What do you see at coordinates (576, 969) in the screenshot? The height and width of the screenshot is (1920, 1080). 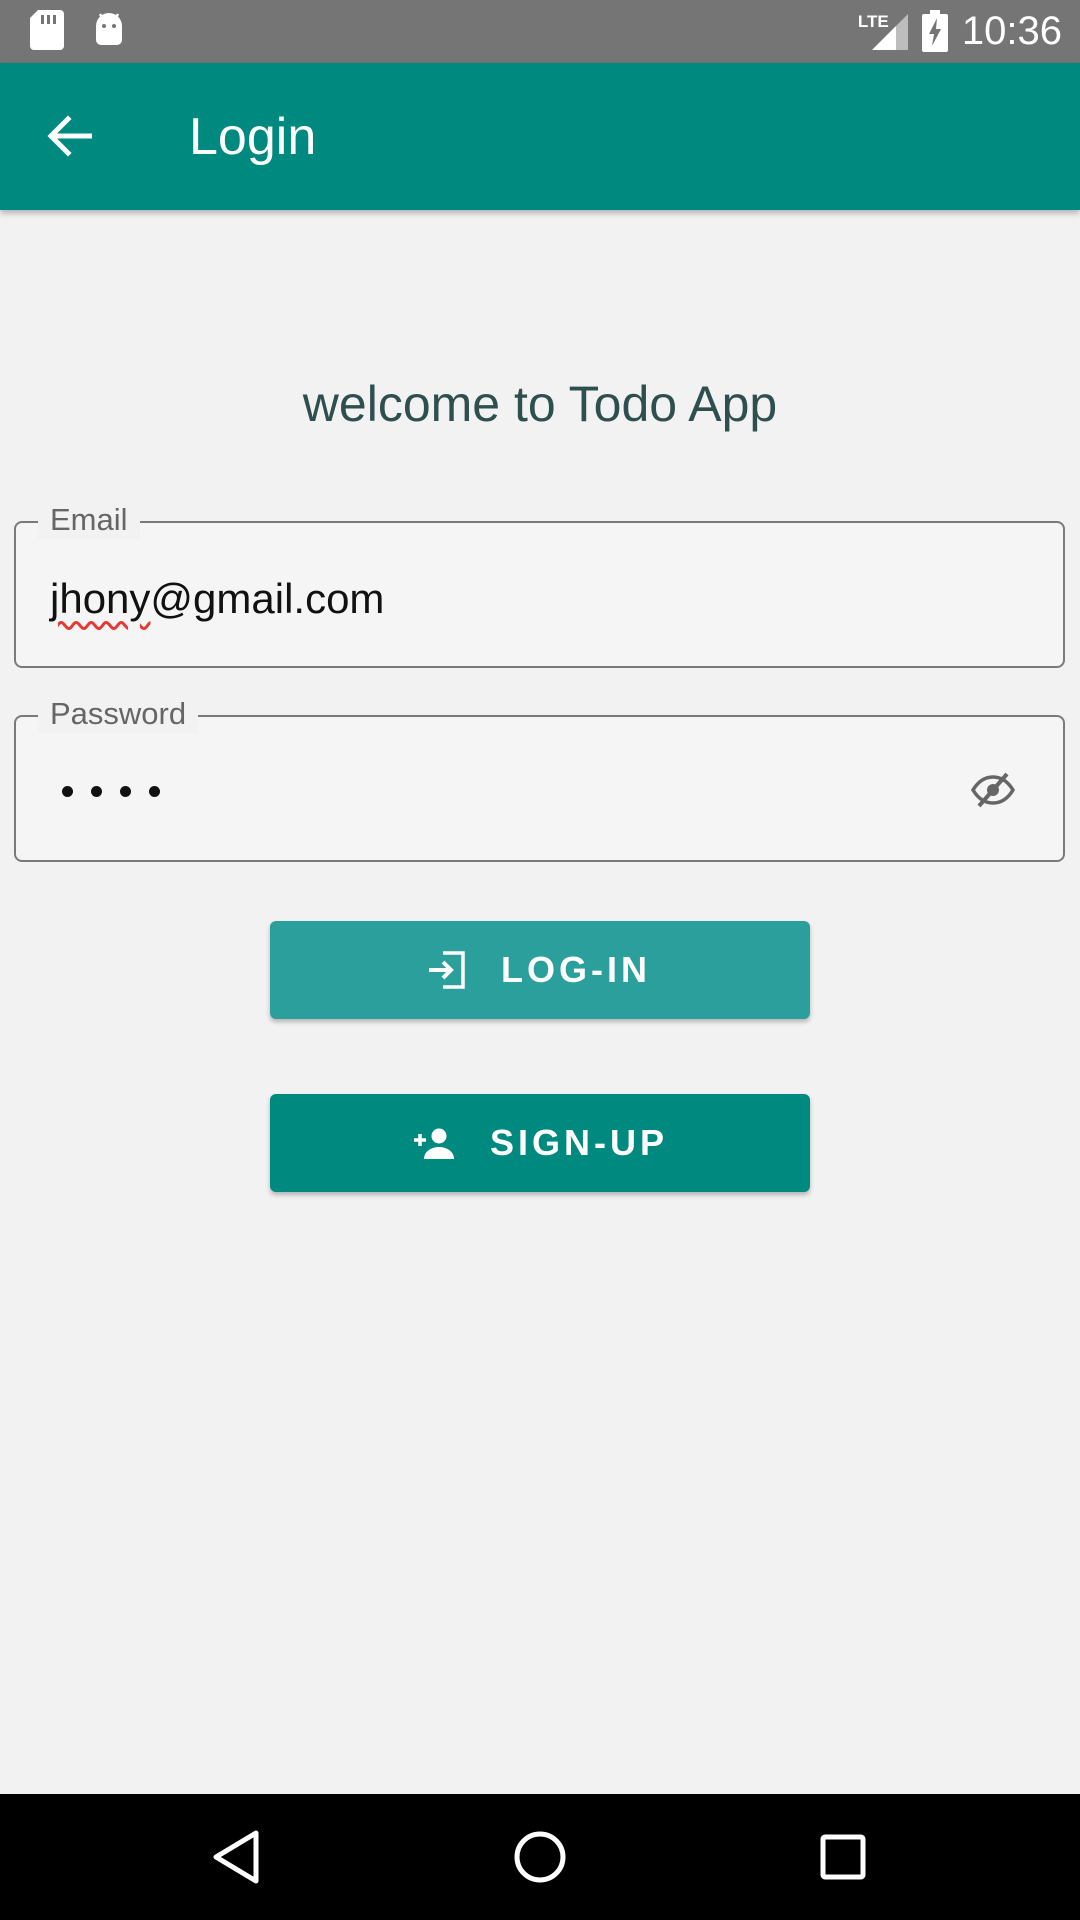 I see `login-button-label: LOG-IN` at bounding box center [576, 969].